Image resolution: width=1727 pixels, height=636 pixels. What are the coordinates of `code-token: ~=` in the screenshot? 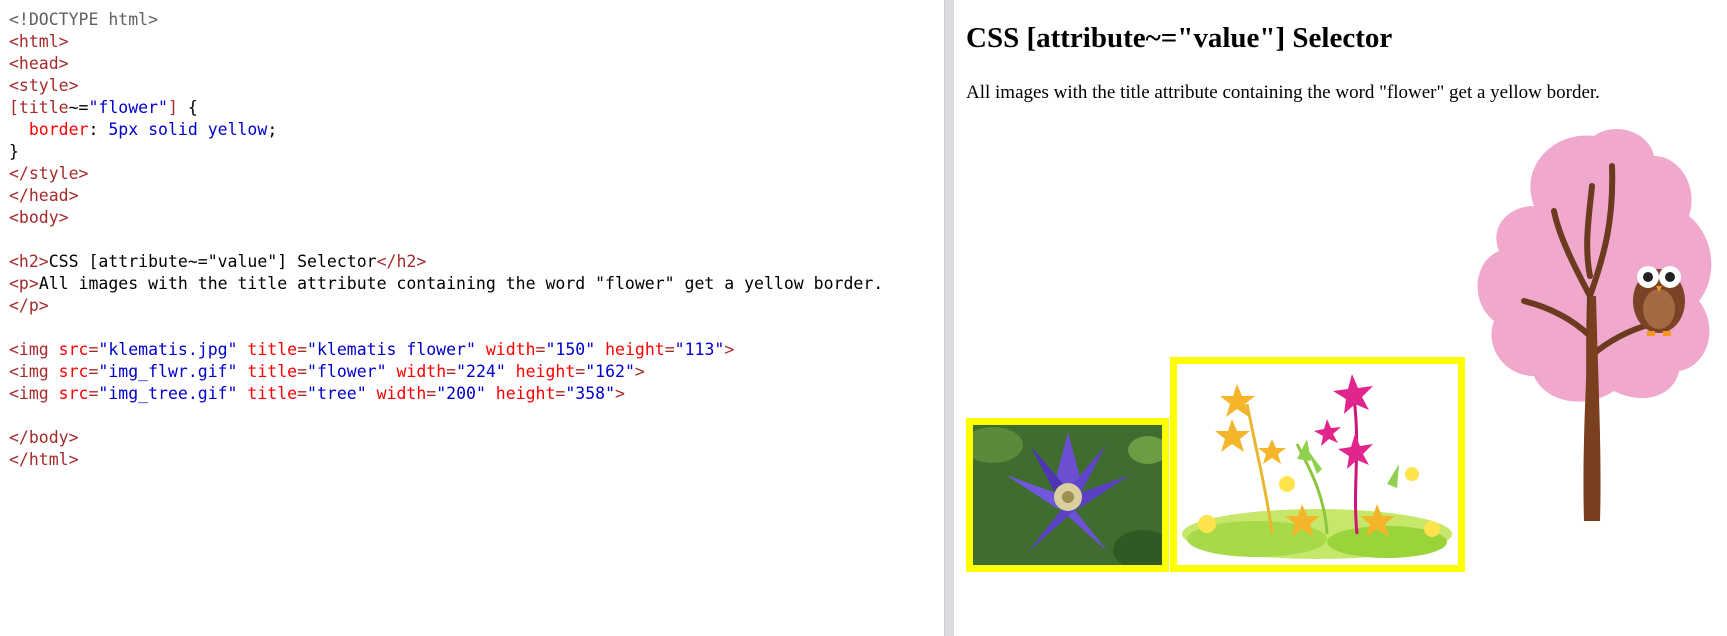 It's located at (78, 107).